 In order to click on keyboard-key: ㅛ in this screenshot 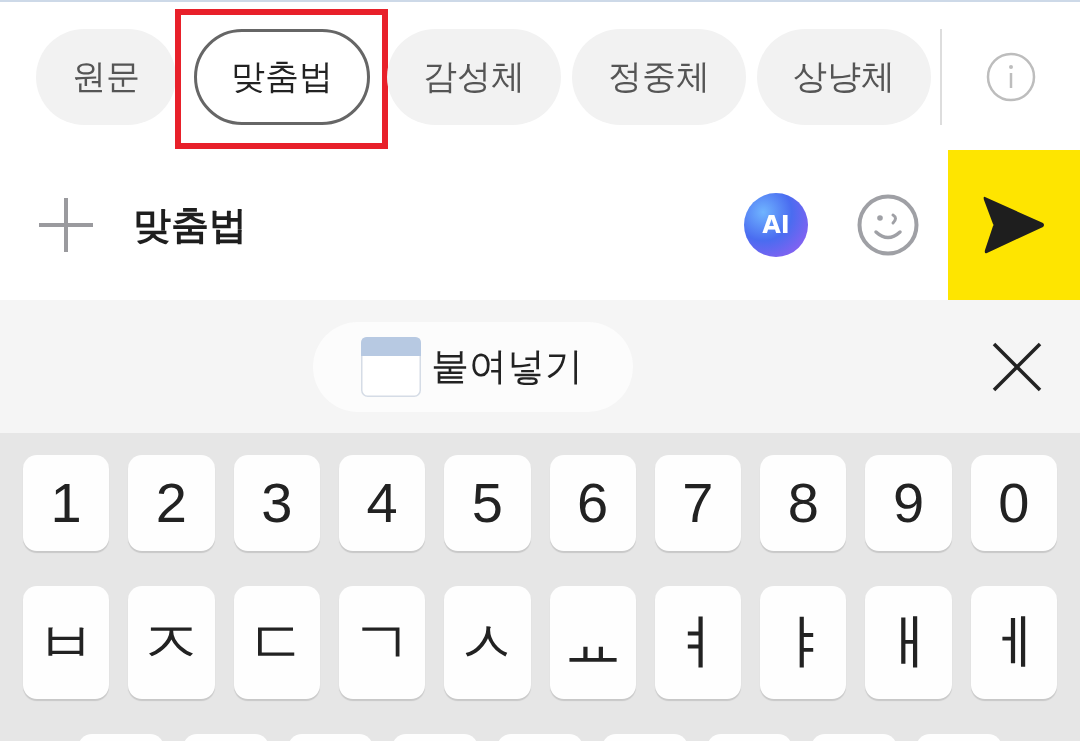, I will do `click(592, 642)`.